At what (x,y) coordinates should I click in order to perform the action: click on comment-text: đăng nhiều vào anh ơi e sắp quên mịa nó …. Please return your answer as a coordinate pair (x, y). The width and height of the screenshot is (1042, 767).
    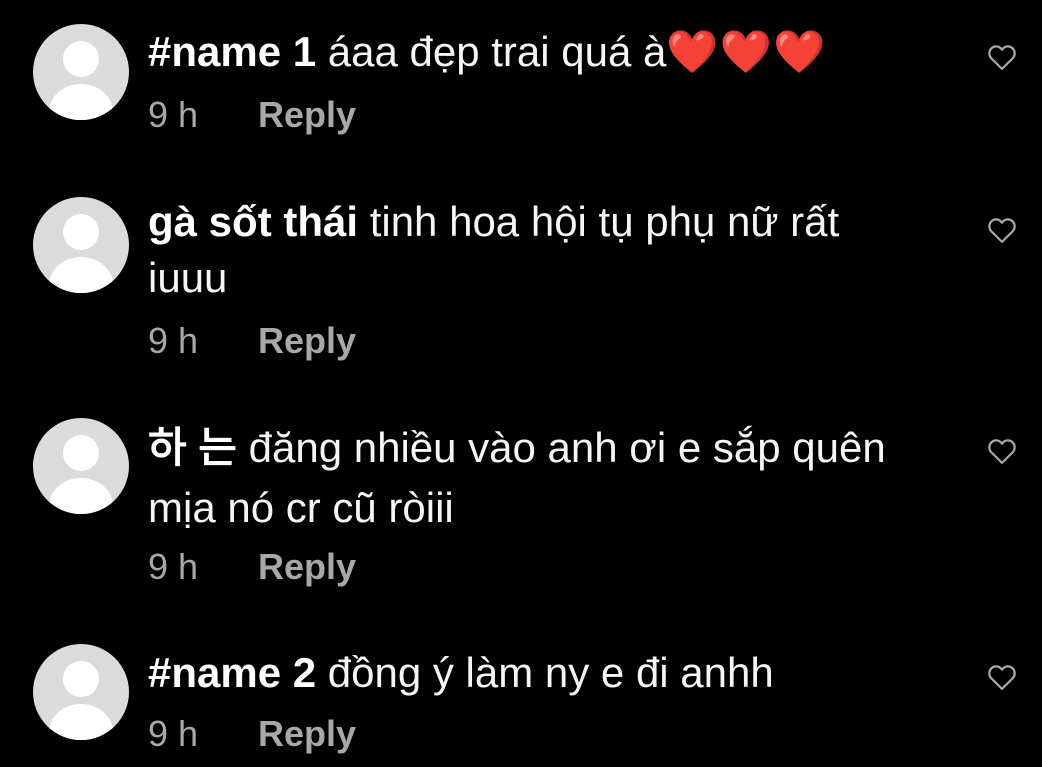
    Looking at the image, I should click on (517, 477).